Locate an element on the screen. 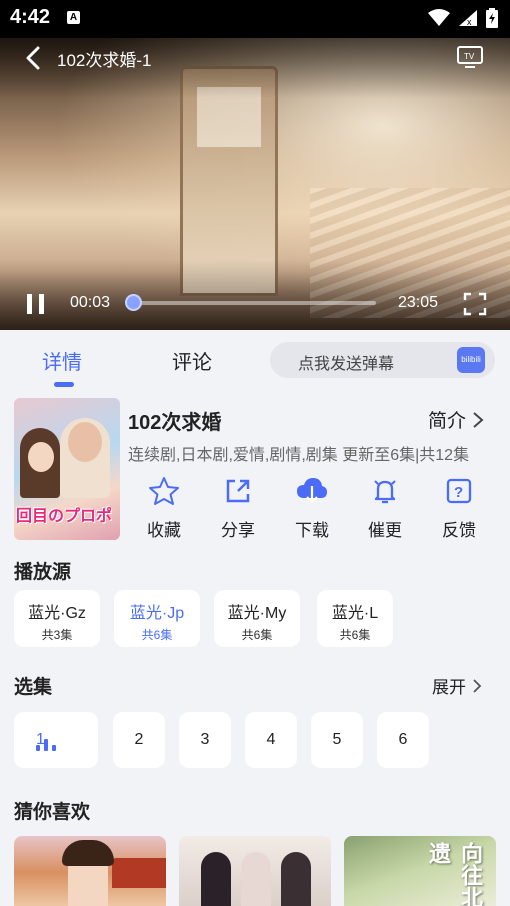  source-count: 共3集 is located at coordinates (57, 635).